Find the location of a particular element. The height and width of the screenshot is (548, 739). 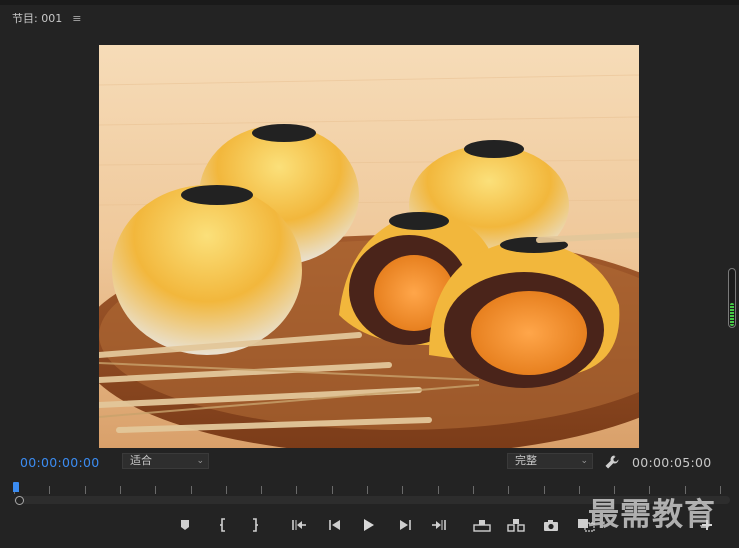

lift-icon is located at coordinates (482, 526).